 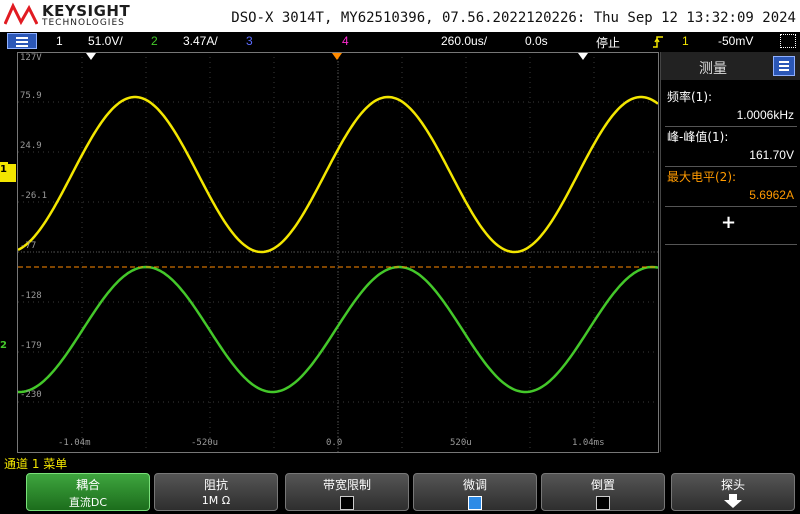 I want to click on marker-left-icon, so click(x=91, y=56).